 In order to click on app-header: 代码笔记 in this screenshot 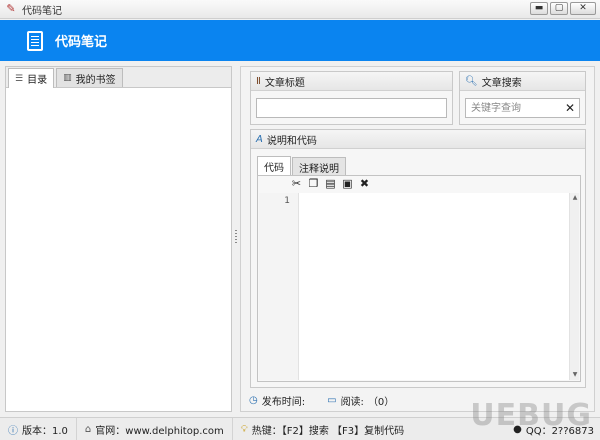, I will do `click(300, 40)`.